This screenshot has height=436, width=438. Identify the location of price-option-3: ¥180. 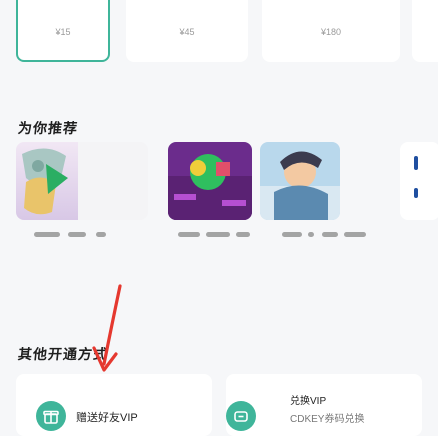
(331, 31).